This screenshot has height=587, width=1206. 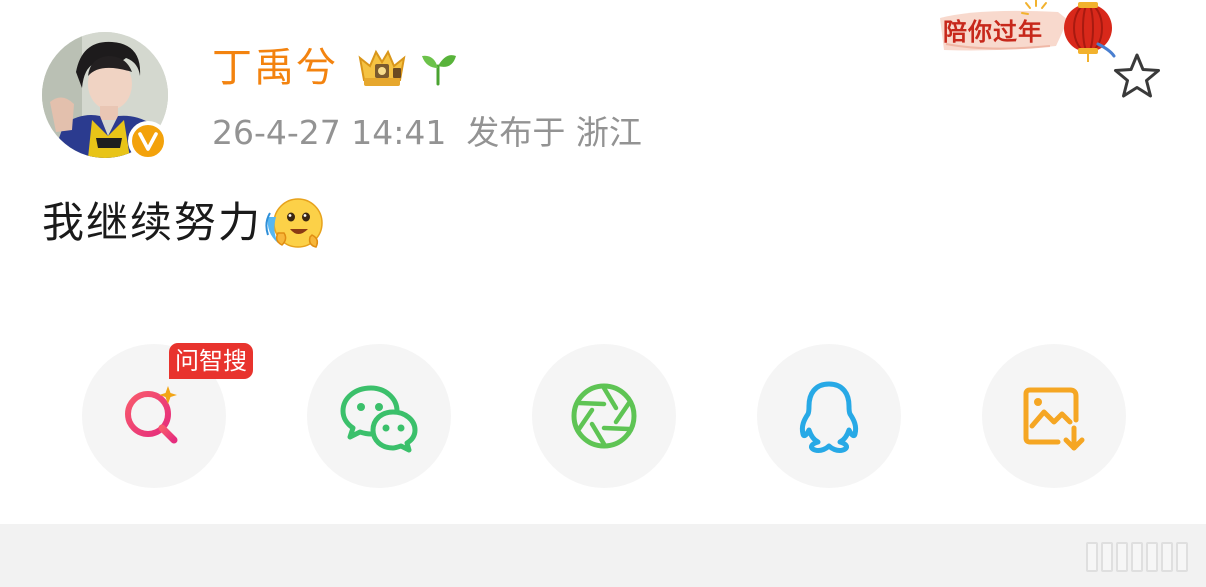 What do you see at coordinates (993, 32) in the screenshot?
I see `festive-banner-text: 陪你过年` at bounding box center [993, 32].